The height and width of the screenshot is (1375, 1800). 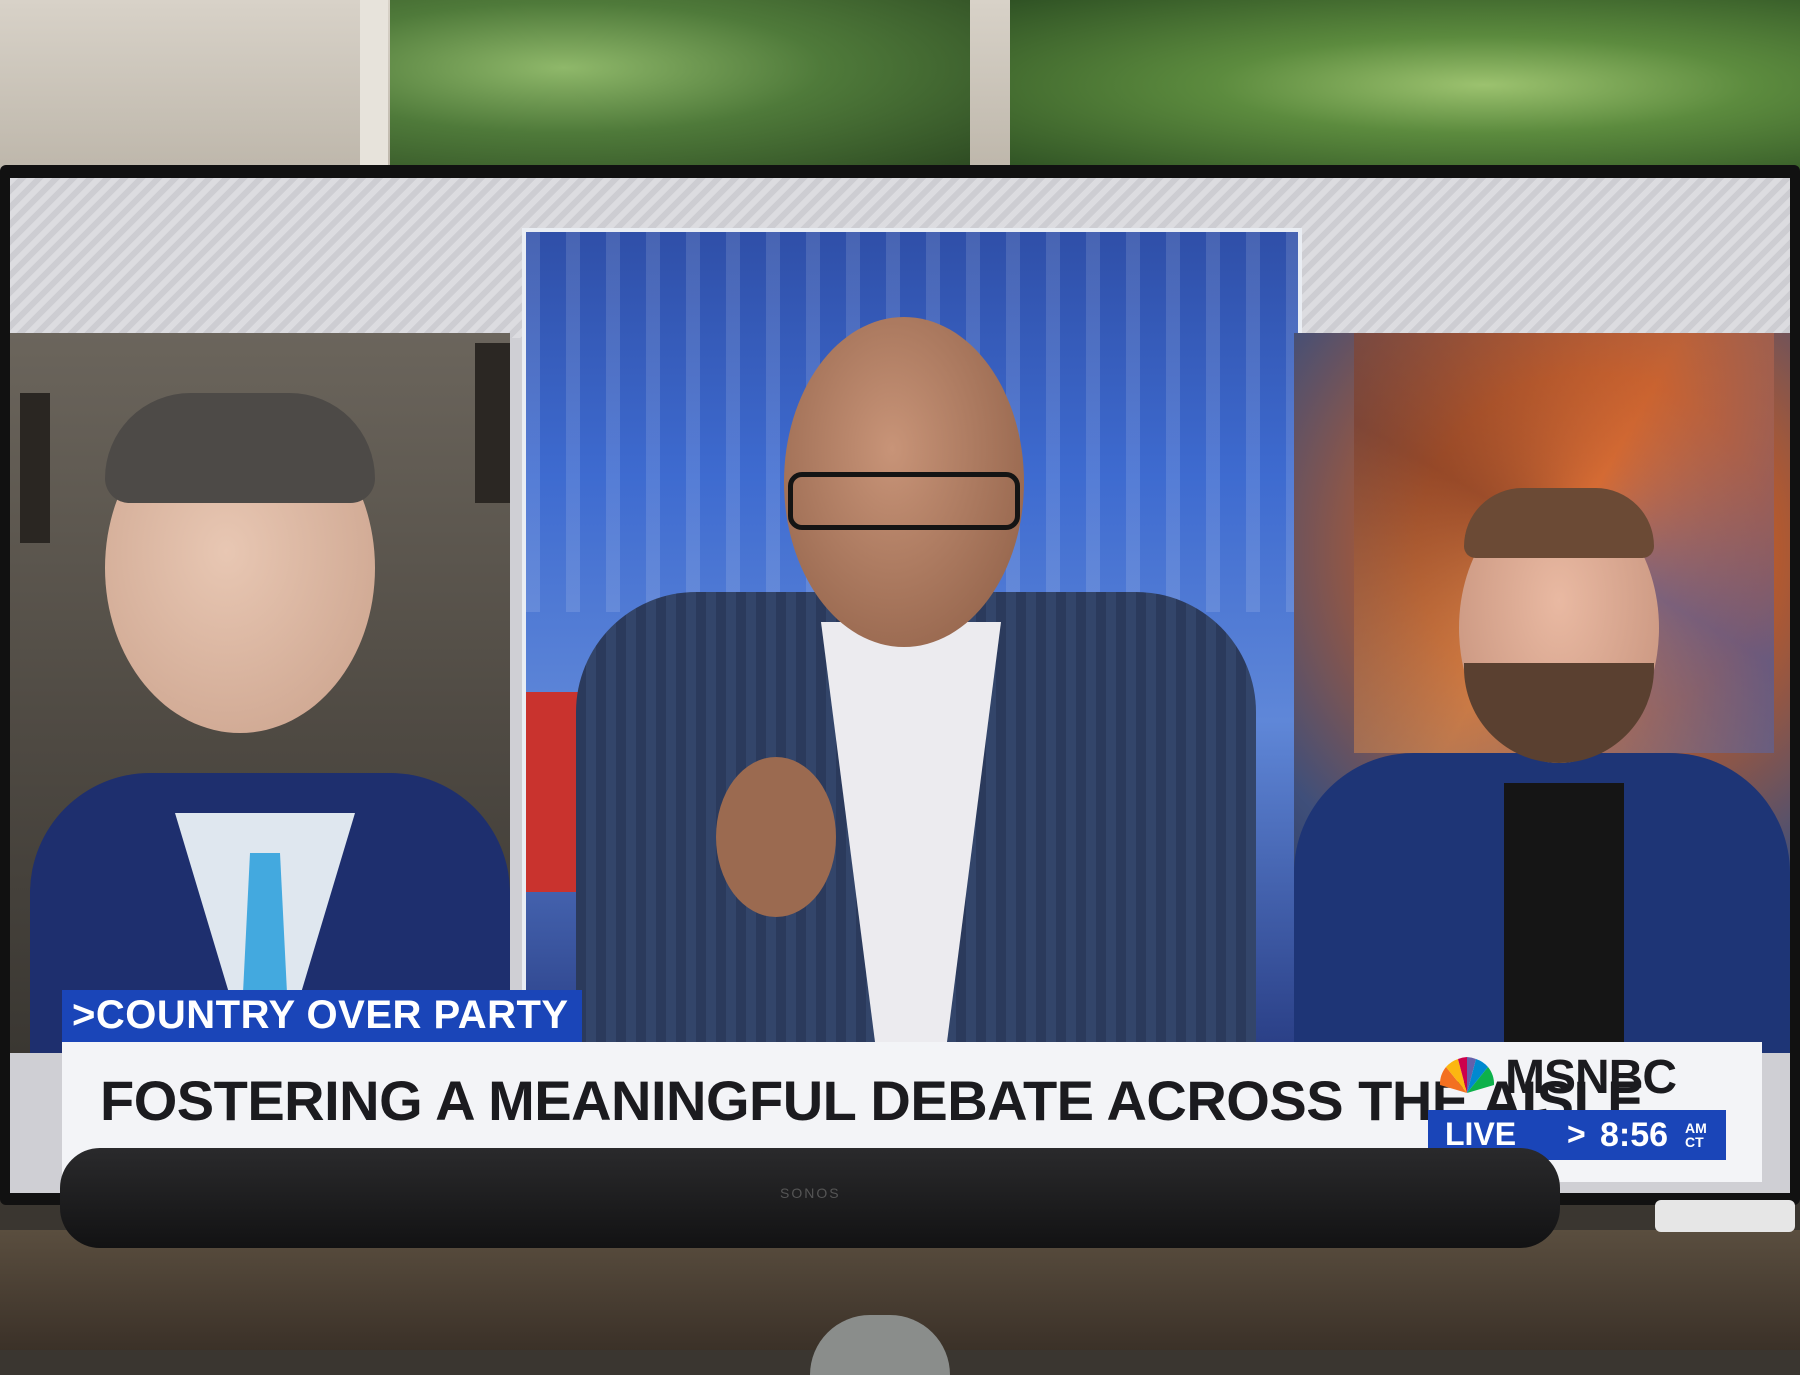 What do you see at coordinates (680, 85) in the screenshot?
I see `window-foliage-left` at bounding box center [680, 85].